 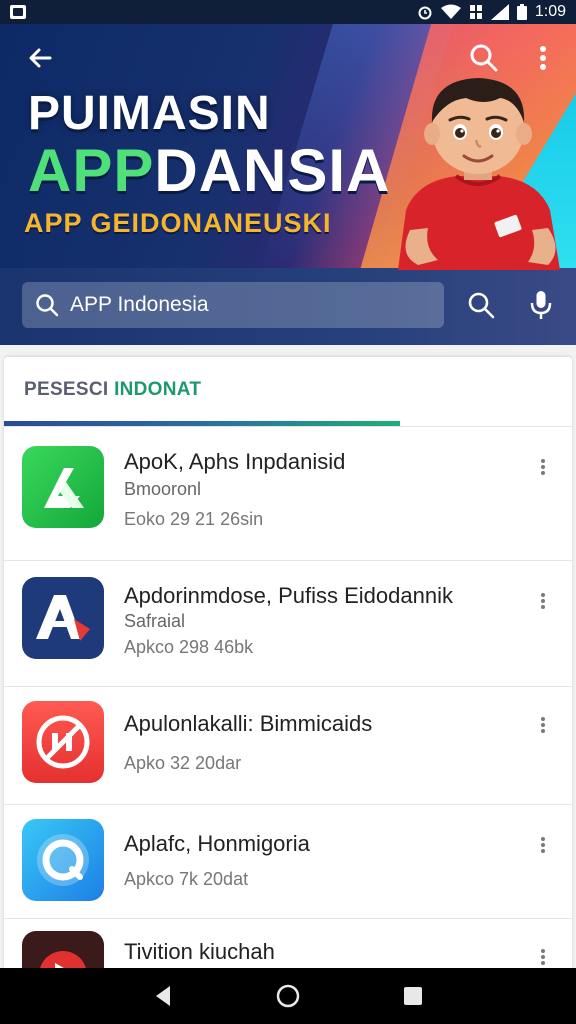 I want to click on banner-title-line2: APPDANSIA, so click(x=209, y=170).